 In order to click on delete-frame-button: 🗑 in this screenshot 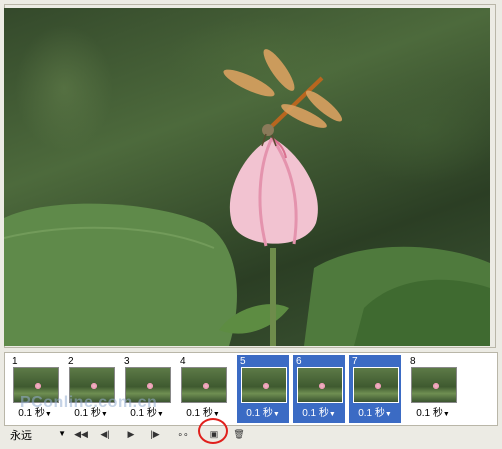, I will do `click(239, 434)`.